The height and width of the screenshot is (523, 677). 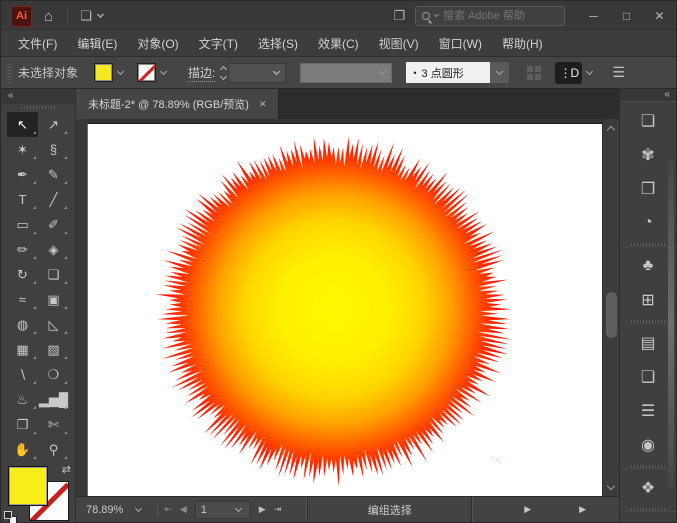 I want to click on type-tool: T, so click(x=22, y=199).